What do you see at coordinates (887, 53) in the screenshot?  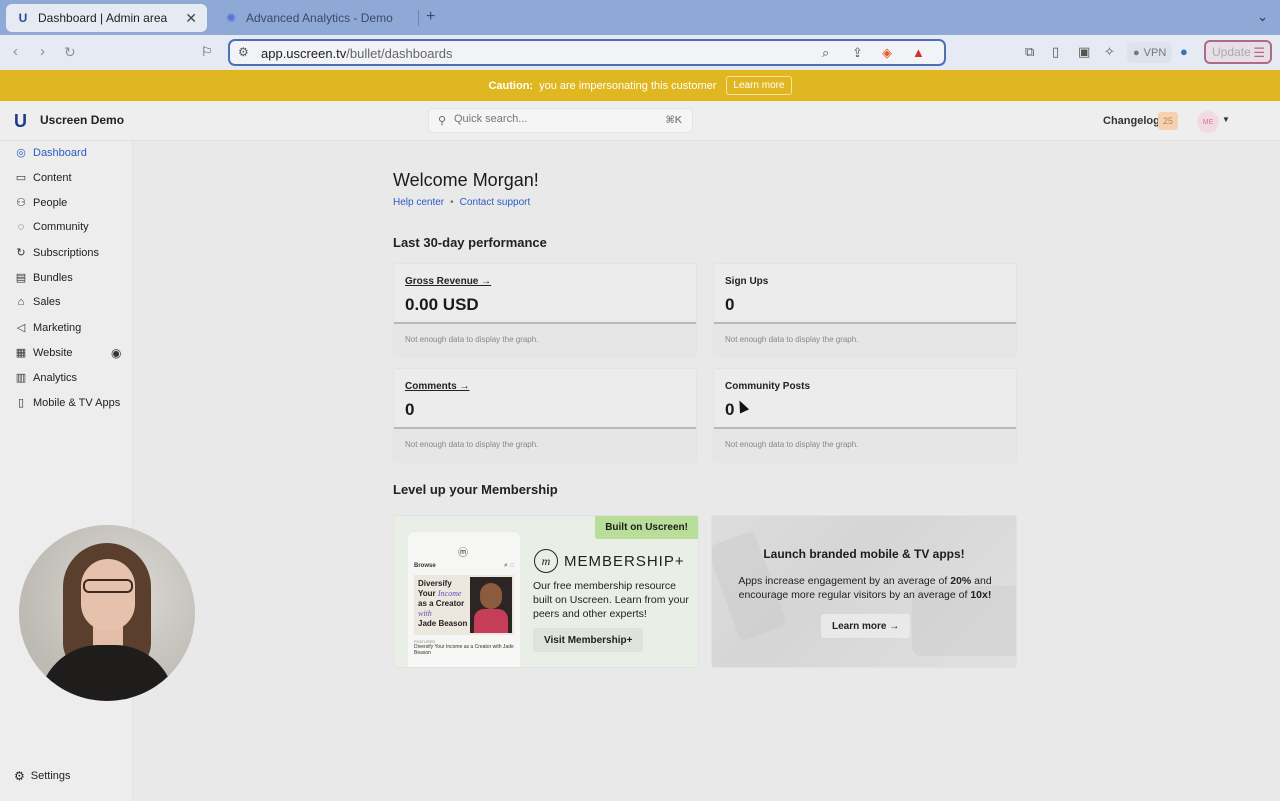 I see `brave-shield-icon: ◈` at bounding box center [887, 53].